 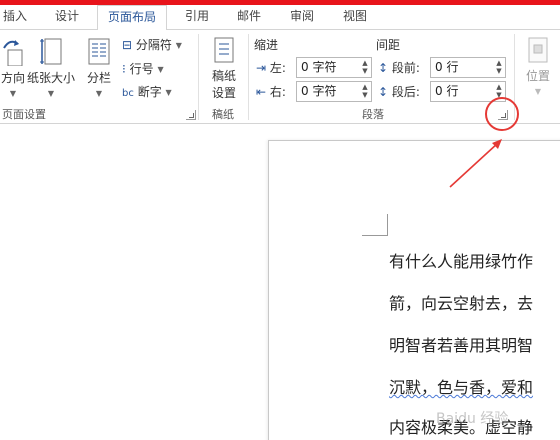 I want to click on indent-left-value: 0 字符, so click(x=319, y=67).